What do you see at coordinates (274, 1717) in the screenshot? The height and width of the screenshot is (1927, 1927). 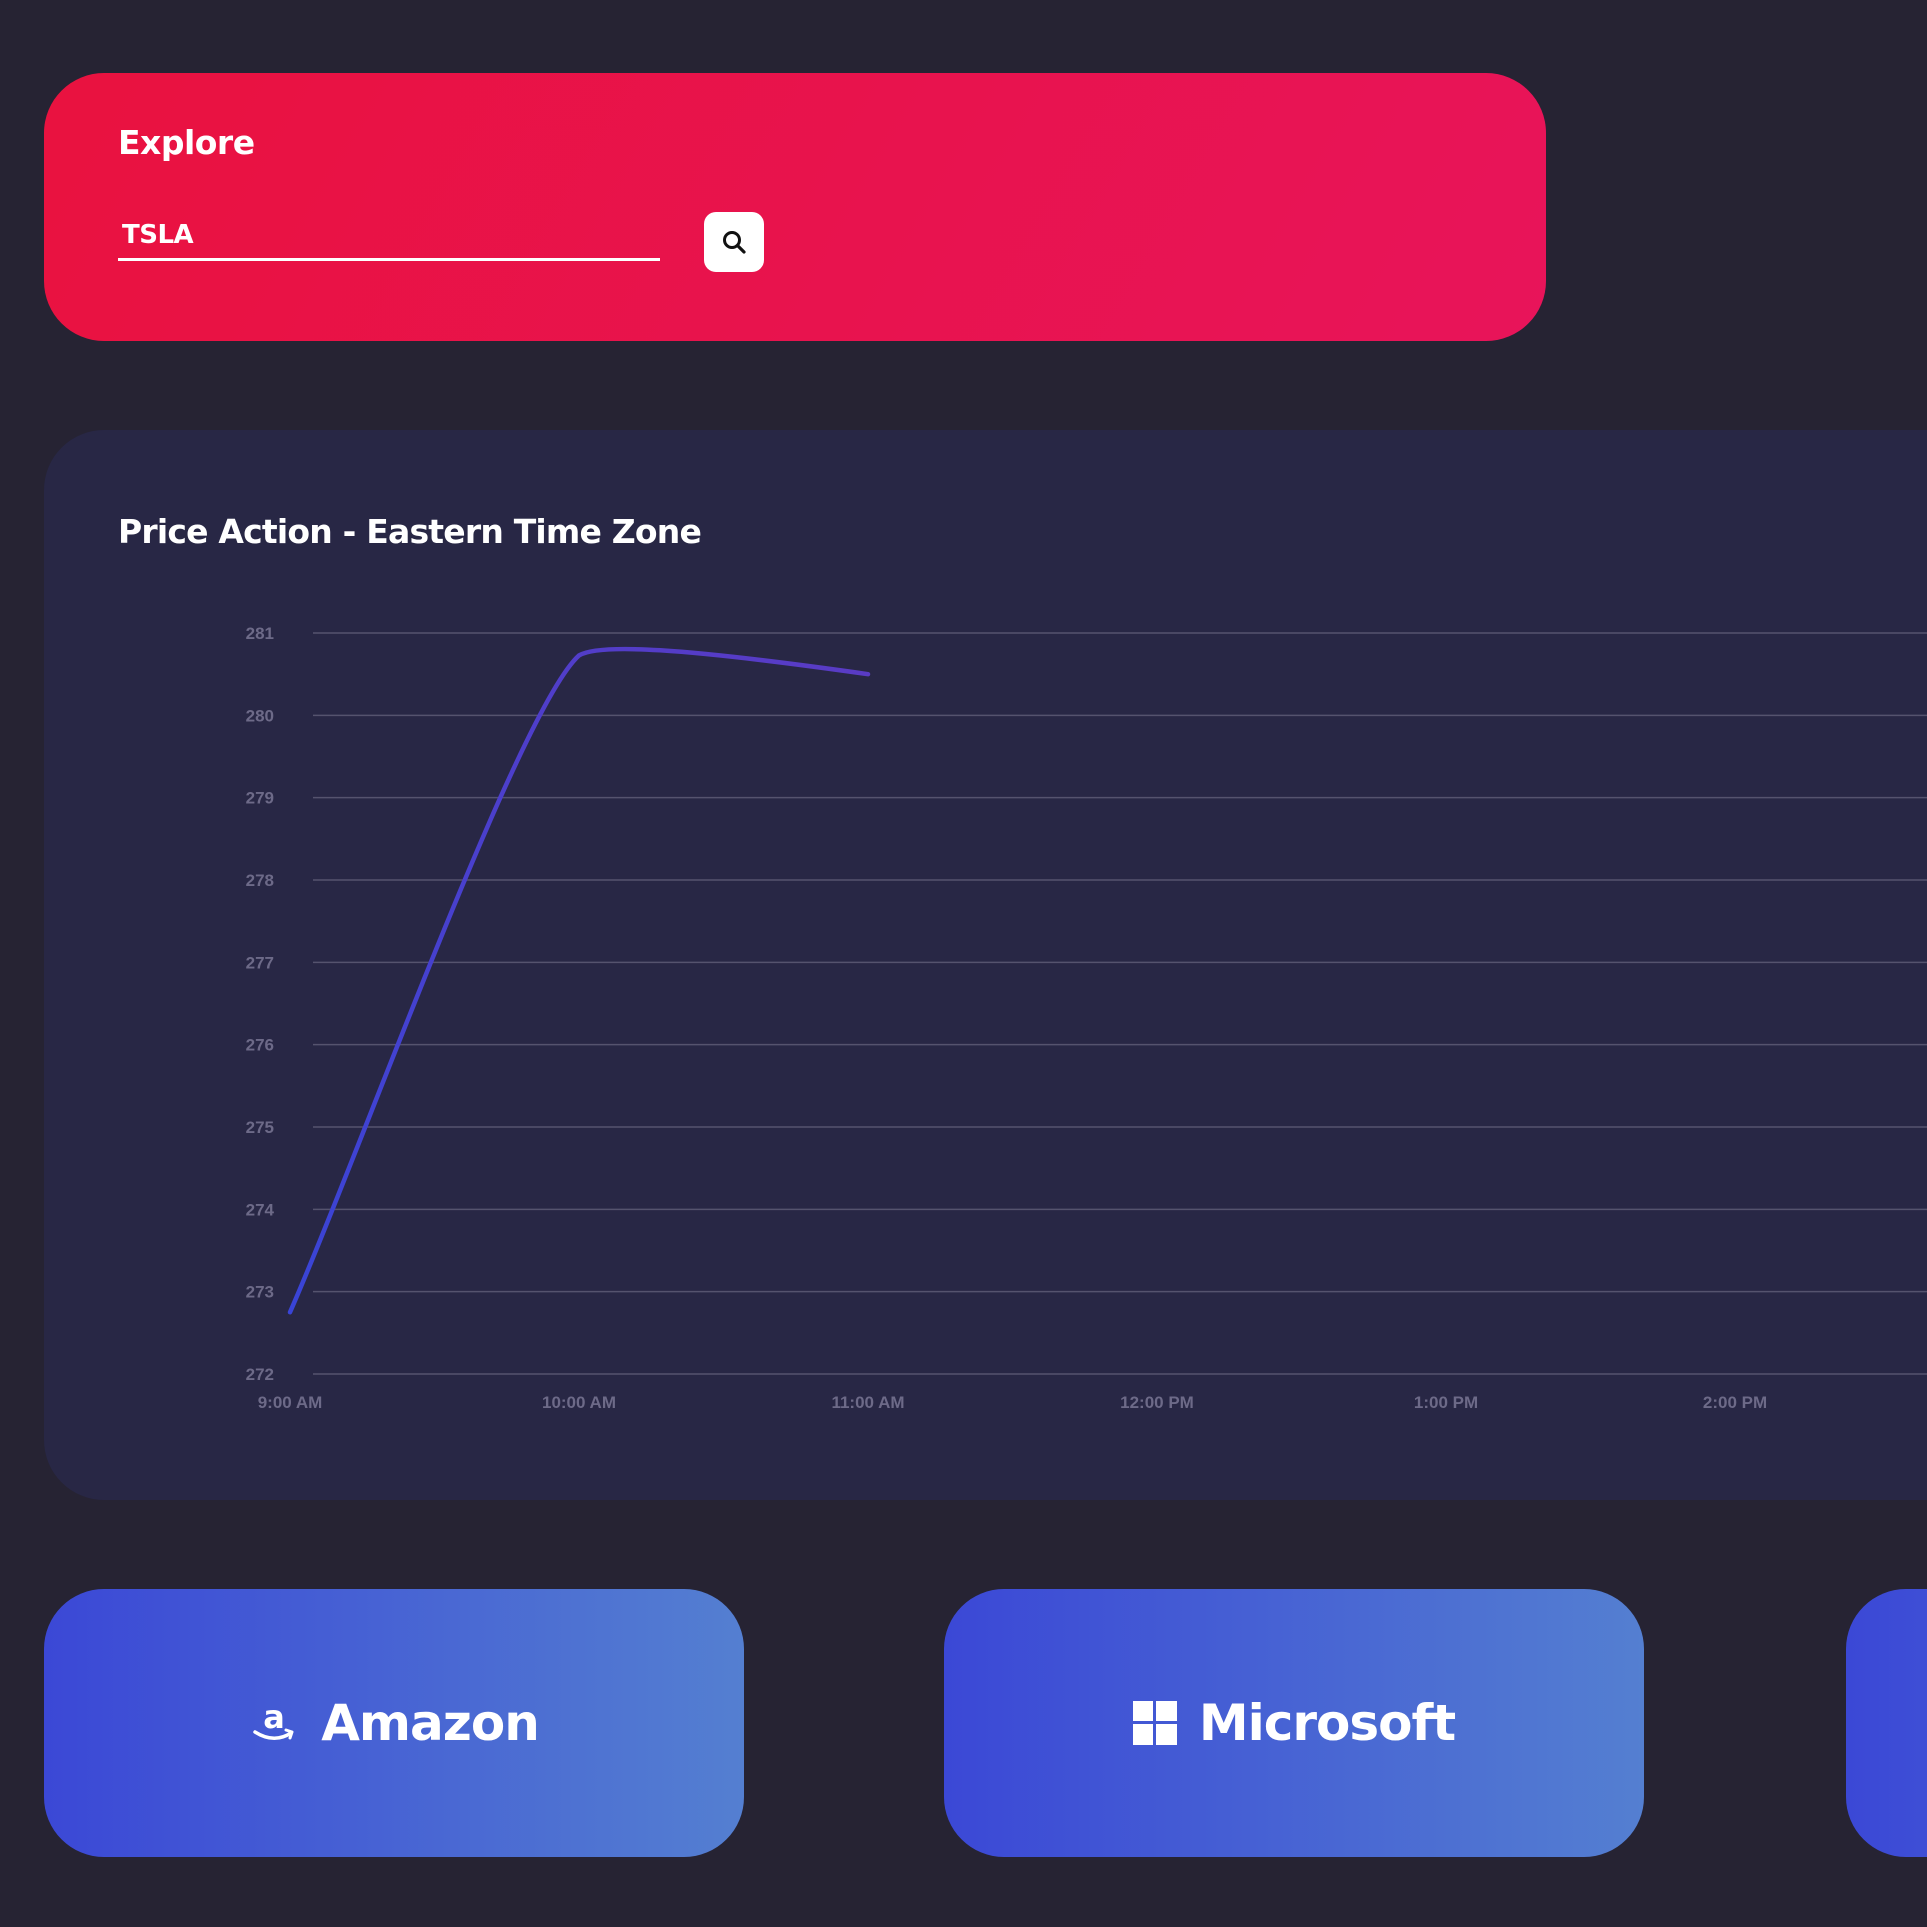 I see `svg-text: a` at bounding box center [274, 1717].